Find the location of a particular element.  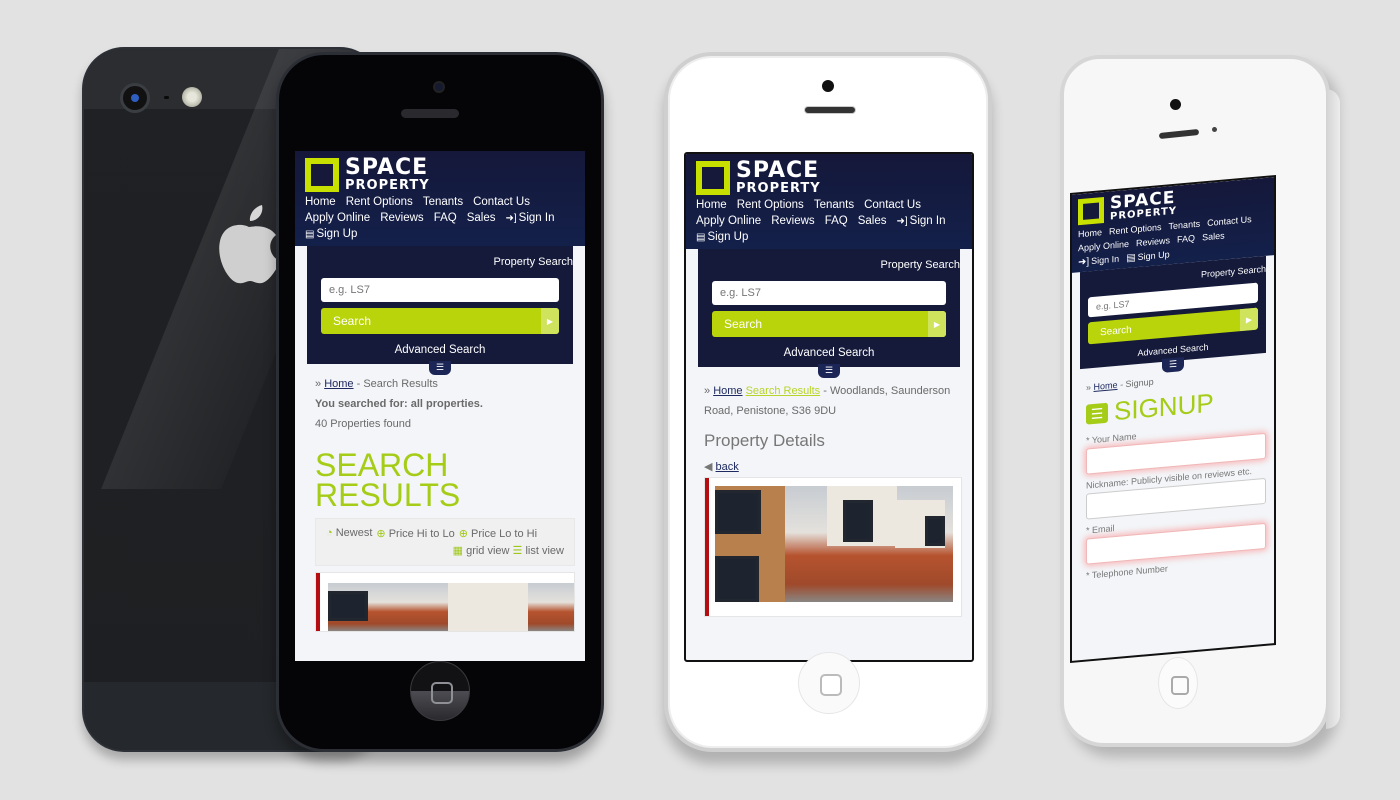

list-icon: ☰ is located at coordinates (517, 551).